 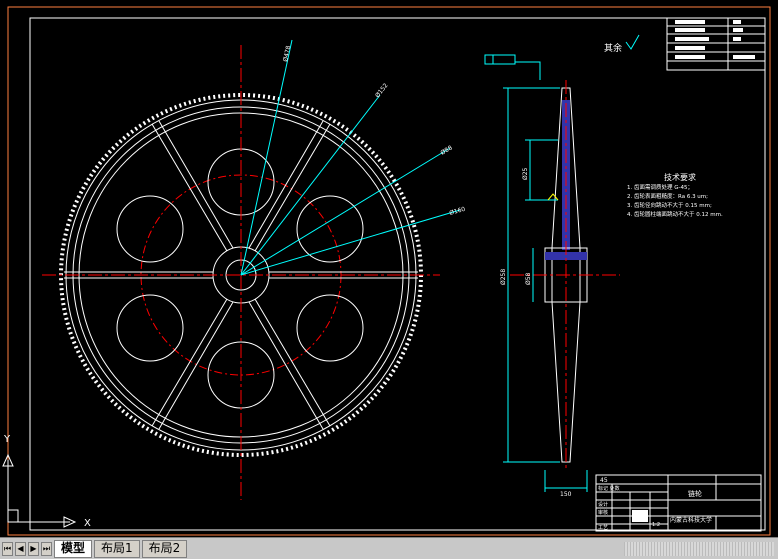 What do you see at coordinates (7, 548) in the screenshot?
I see `first-tab-icon: ⏮` at bounding box center [7, 548].